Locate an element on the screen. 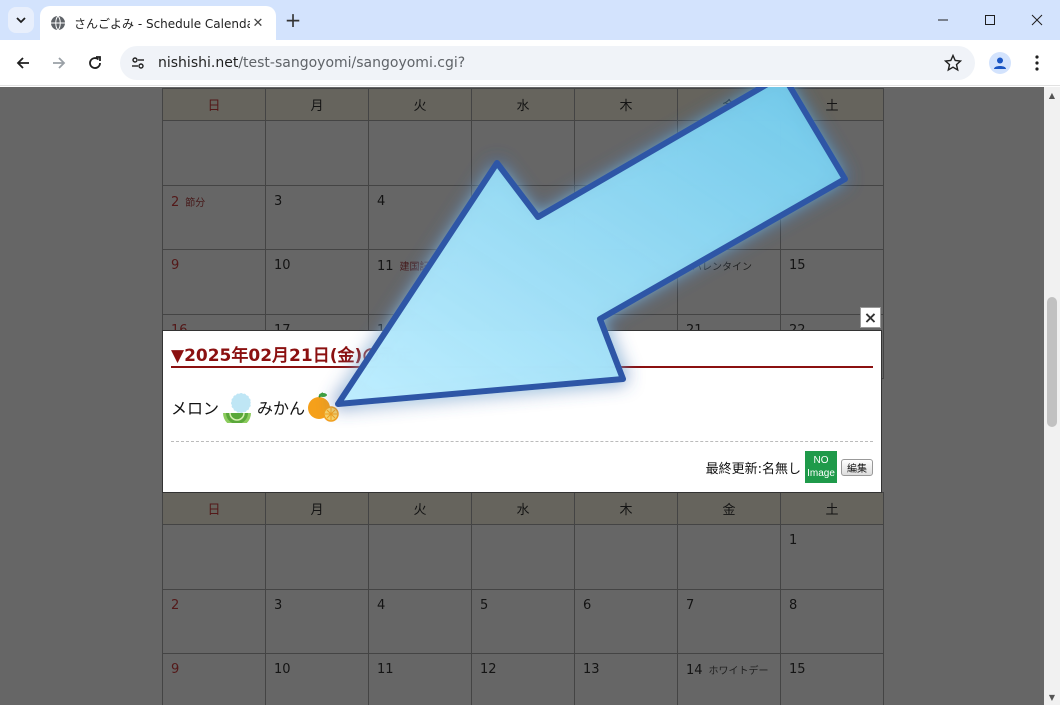 Image resolution: width=1060 pixels, height=705 pixels. new-tab-button: + is located at coordinates (293, 20).